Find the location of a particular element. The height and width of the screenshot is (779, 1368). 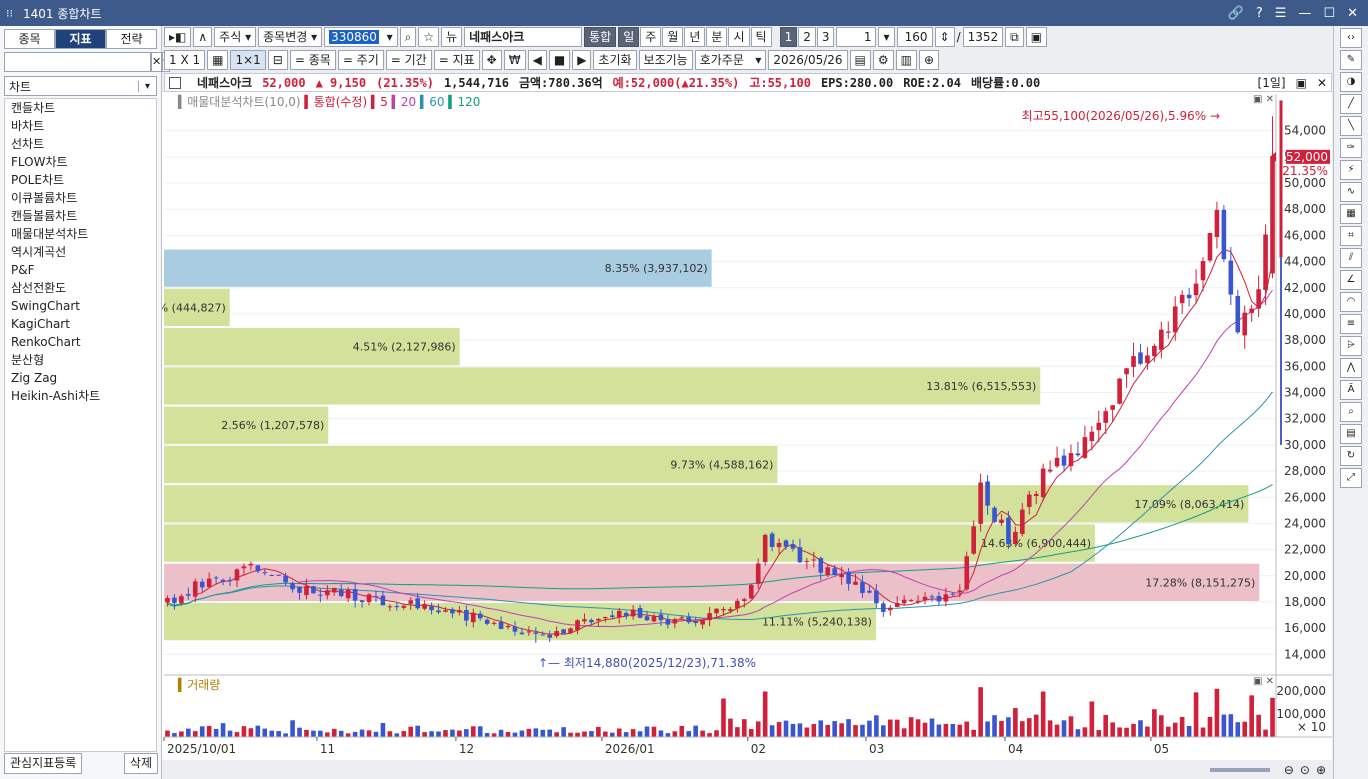

cross-icon: ⌗ is located at coordinates (1351, 236).